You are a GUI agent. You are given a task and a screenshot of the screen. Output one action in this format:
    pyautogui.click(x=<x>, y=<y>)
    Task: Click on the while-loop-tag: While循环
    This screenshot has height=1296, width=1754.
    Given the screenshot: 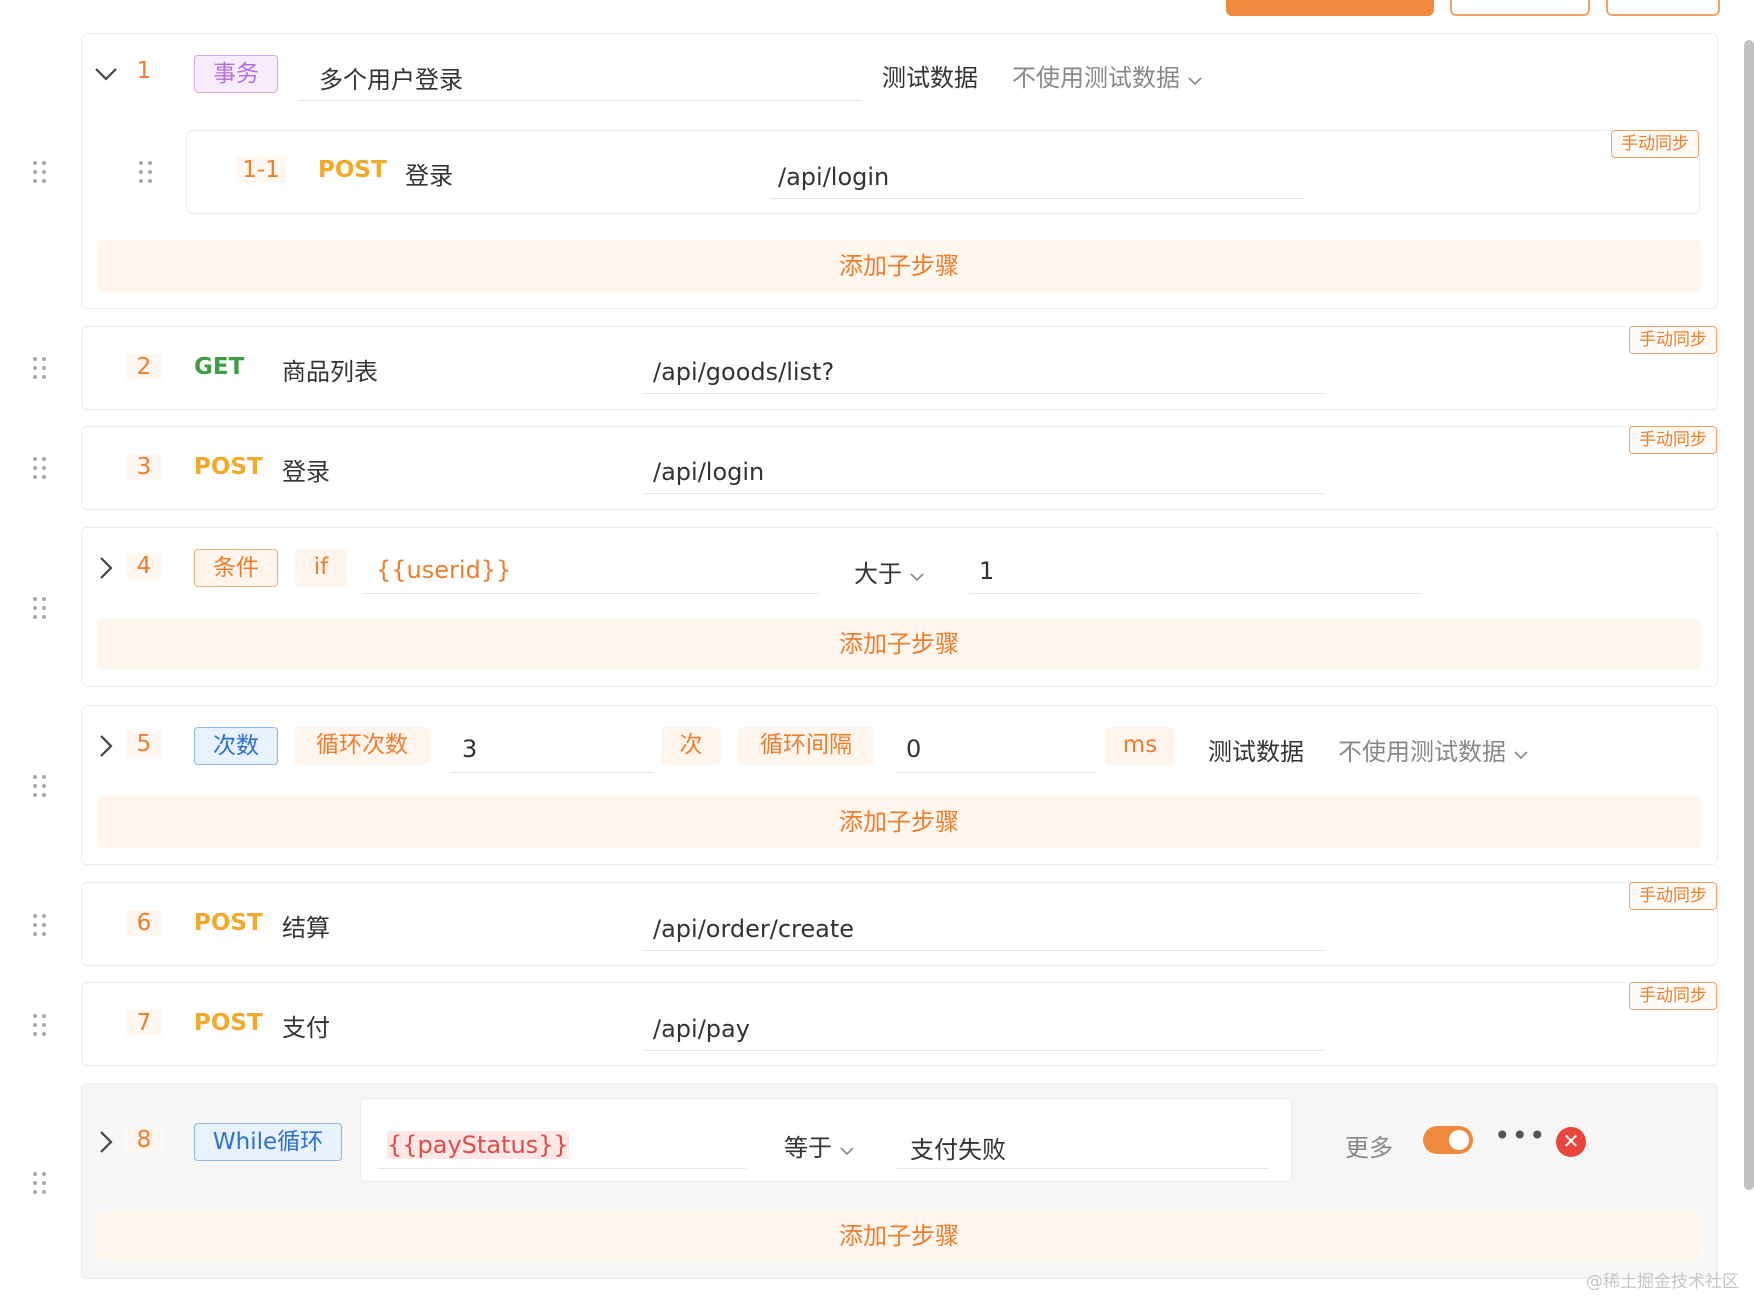 What is the action you would take?
    pyautogui.click(x=268, y=1142)
    